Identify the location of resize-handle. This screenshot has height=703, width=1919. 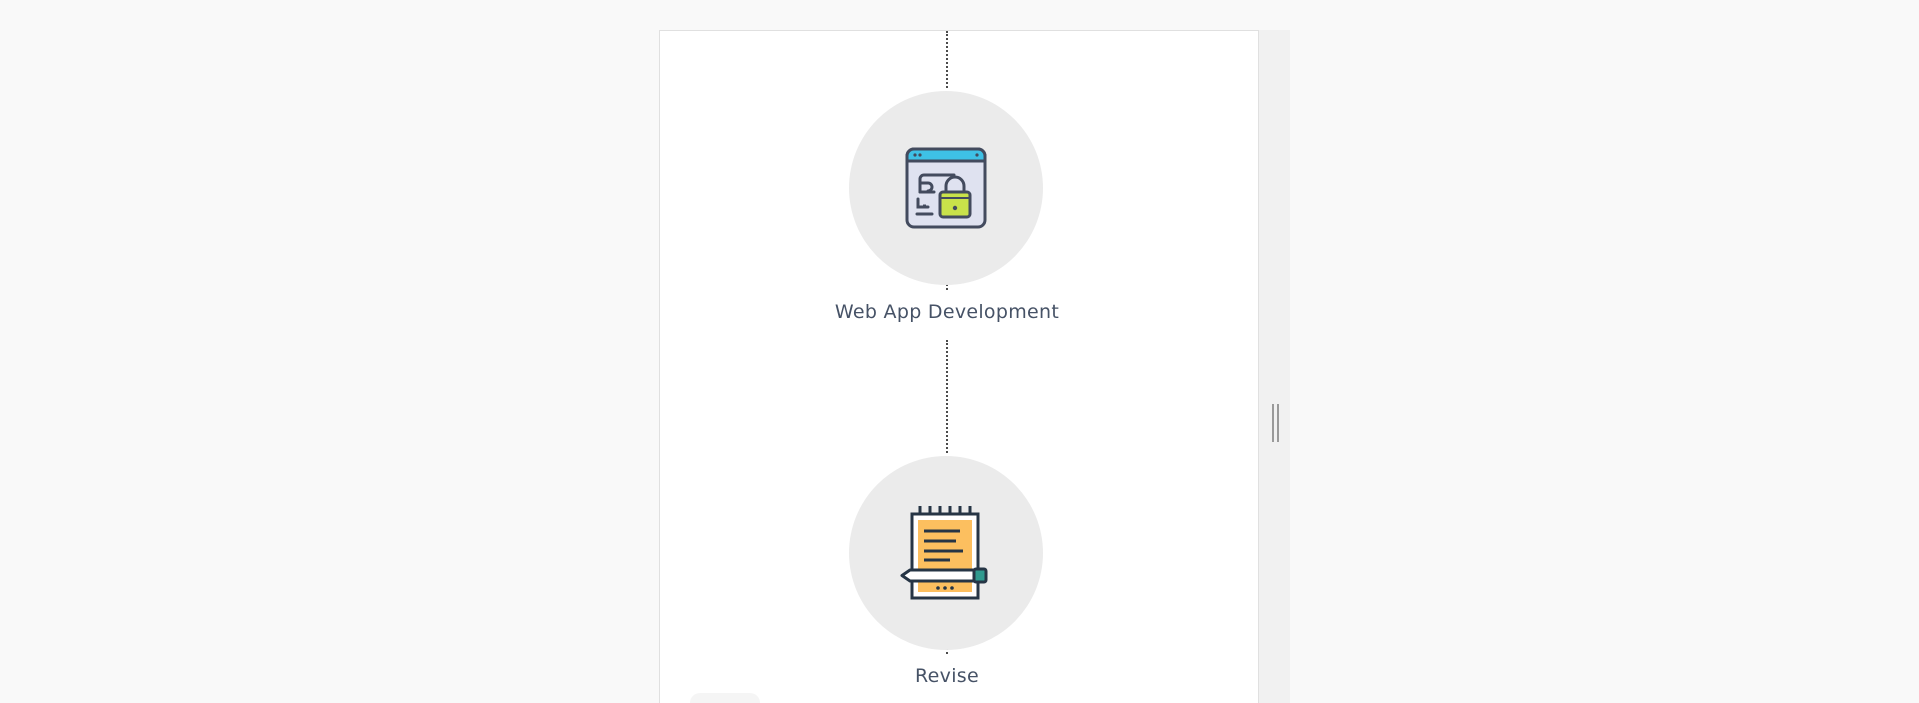
(1276, 423).